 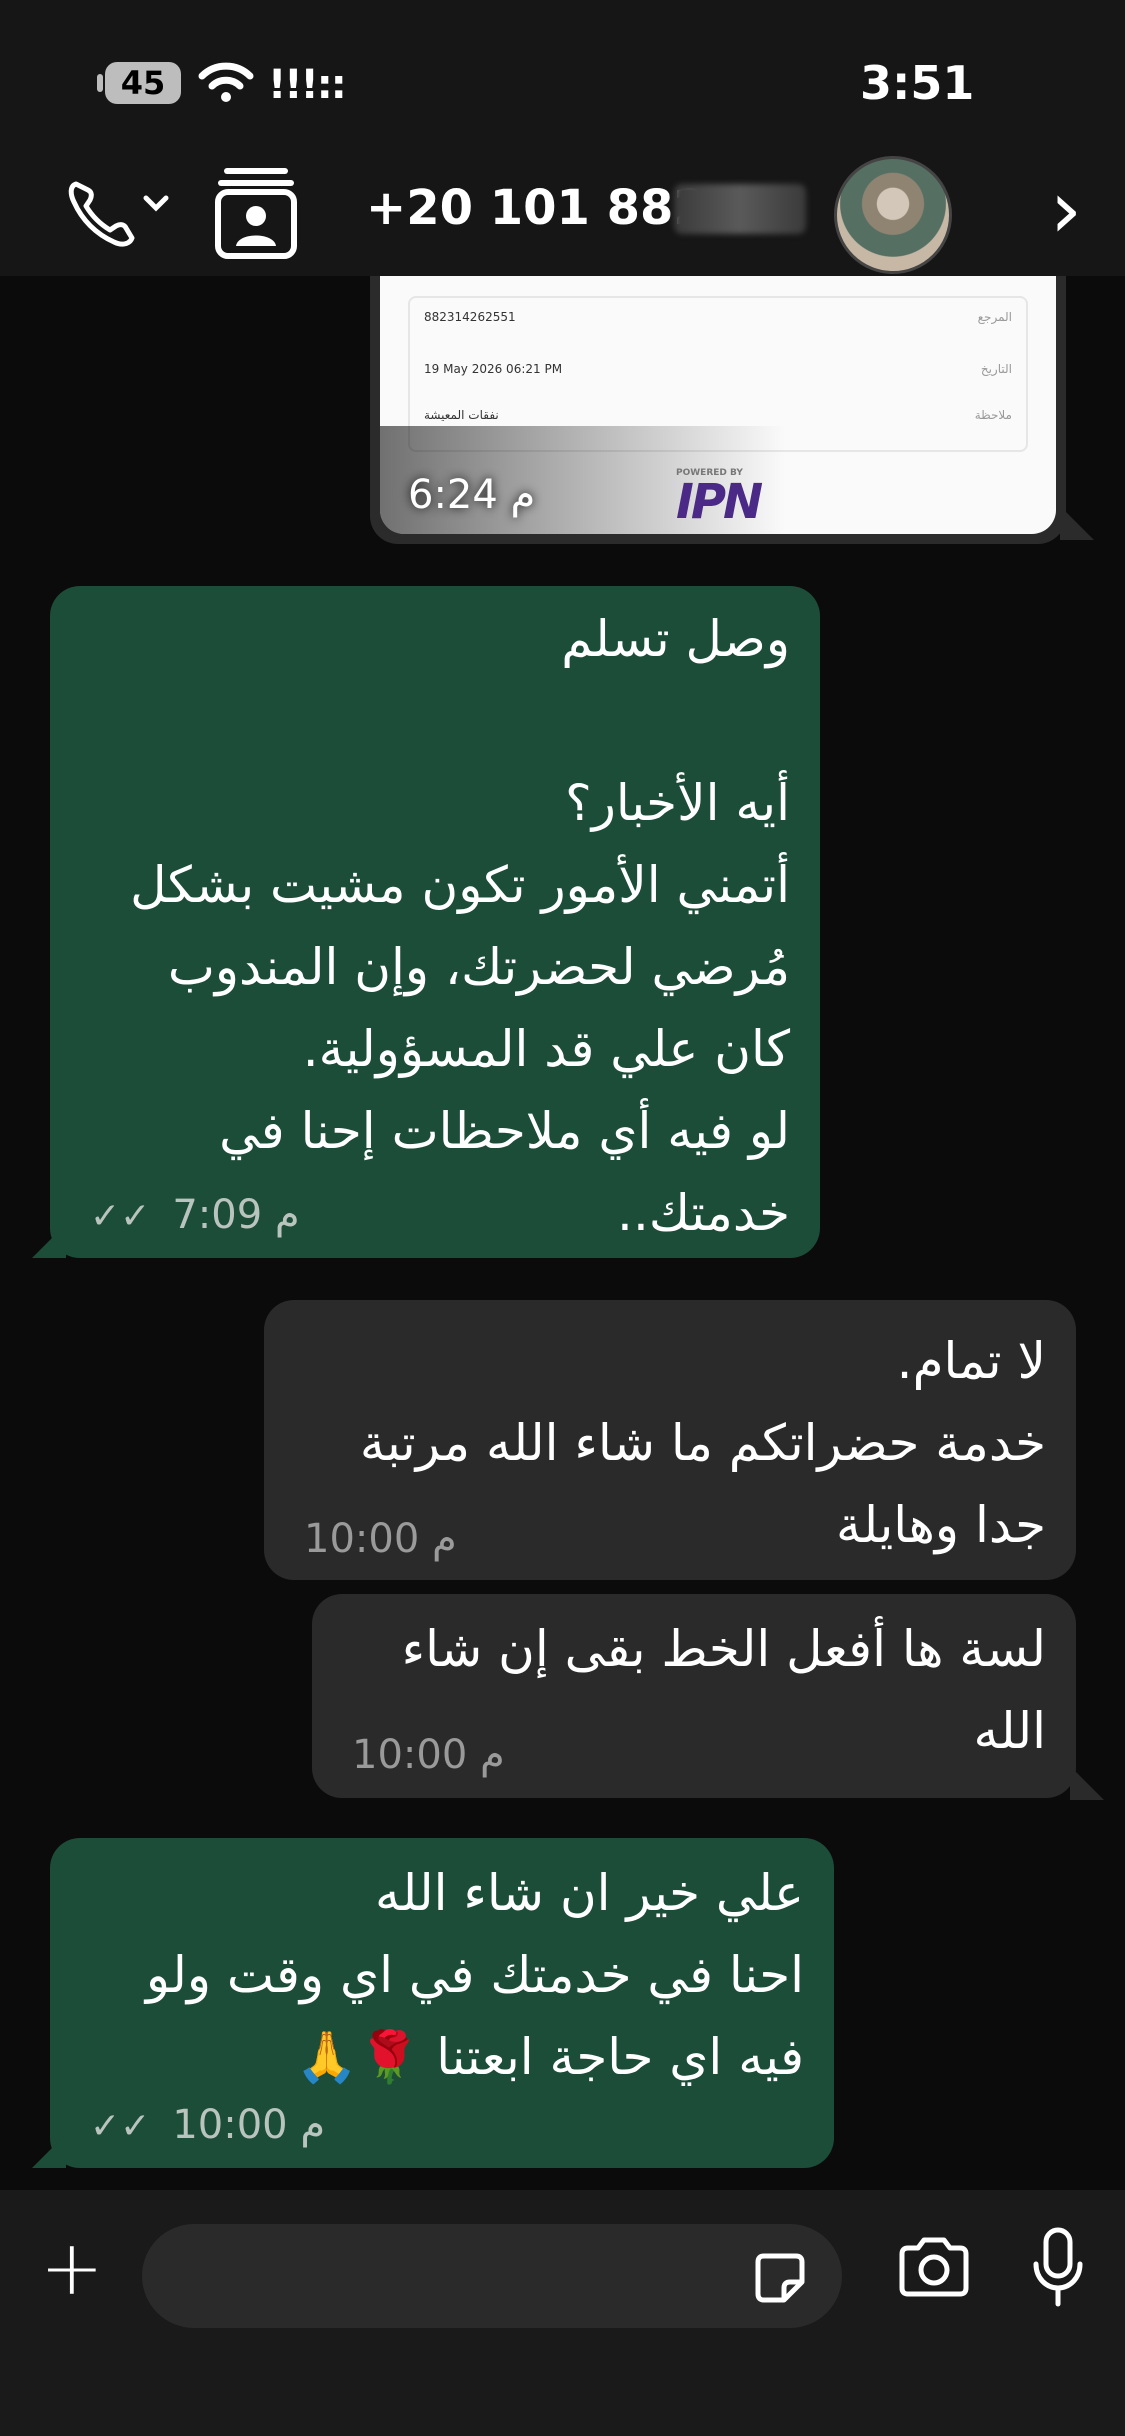 What do you see at coordinates (307, 85) in the screenshot?
I see `cellular-signal: !!!::` at bounding box center [307, 85].